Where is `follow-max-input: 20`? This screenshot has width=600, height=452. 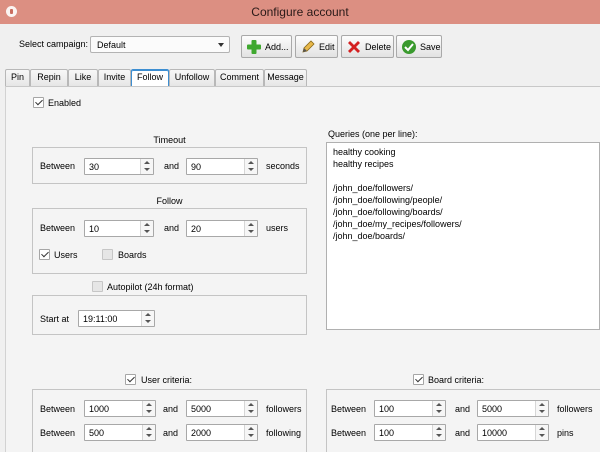 follow-max-input: 20 is located at coordinates (222, 228).